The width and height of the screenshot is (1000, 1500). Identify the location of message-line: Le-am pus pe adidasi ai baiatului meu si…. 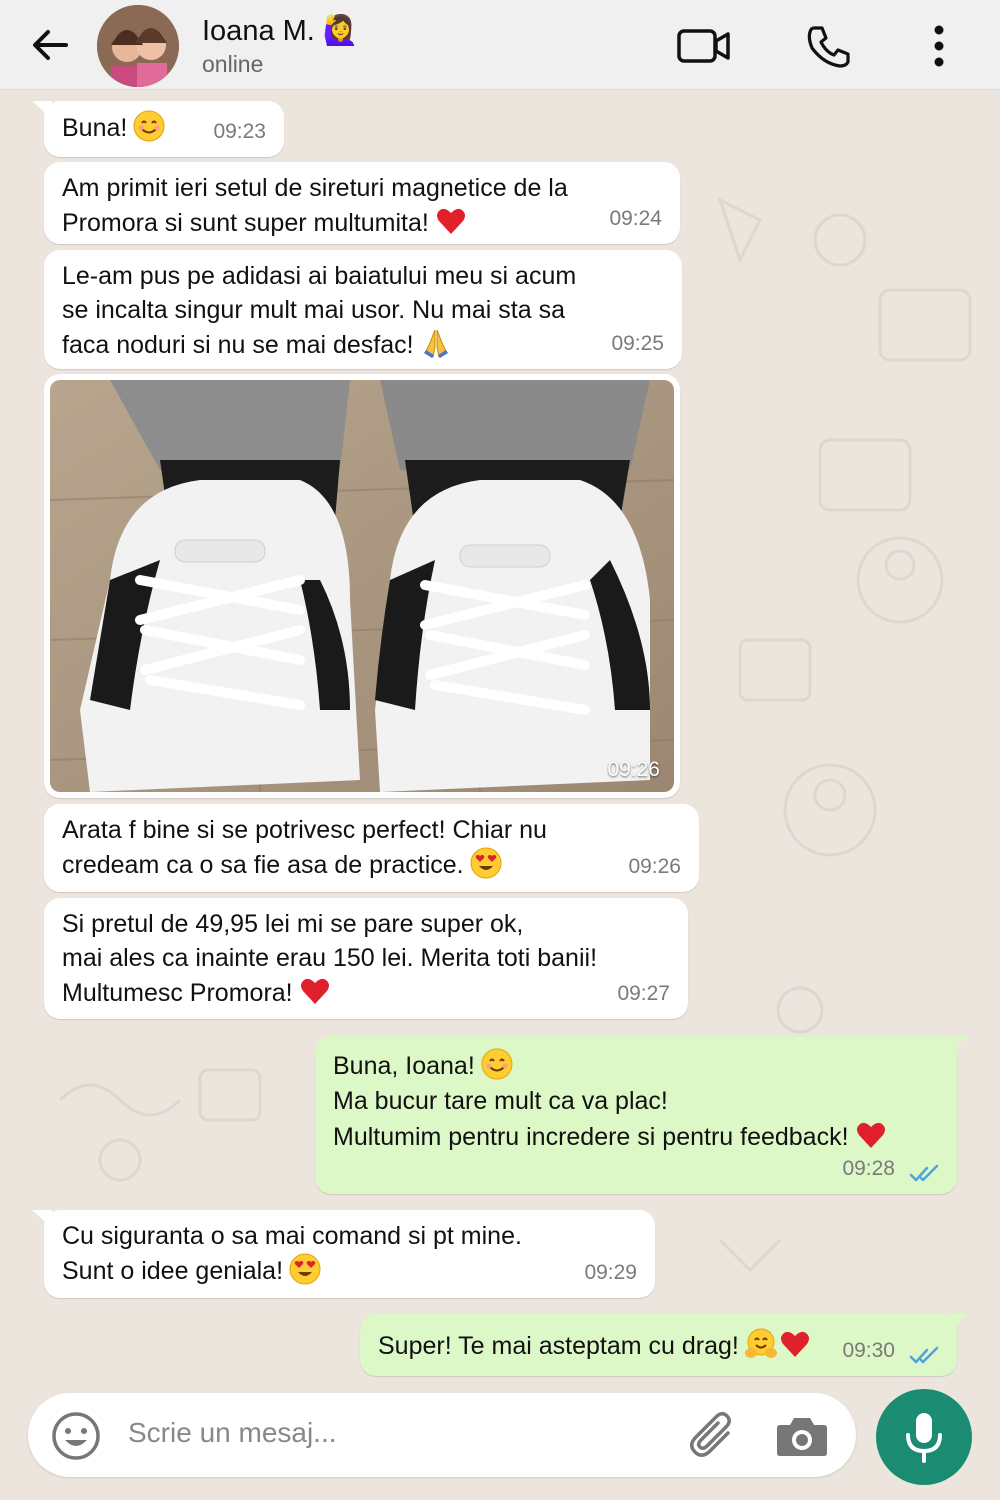
(319, 276).